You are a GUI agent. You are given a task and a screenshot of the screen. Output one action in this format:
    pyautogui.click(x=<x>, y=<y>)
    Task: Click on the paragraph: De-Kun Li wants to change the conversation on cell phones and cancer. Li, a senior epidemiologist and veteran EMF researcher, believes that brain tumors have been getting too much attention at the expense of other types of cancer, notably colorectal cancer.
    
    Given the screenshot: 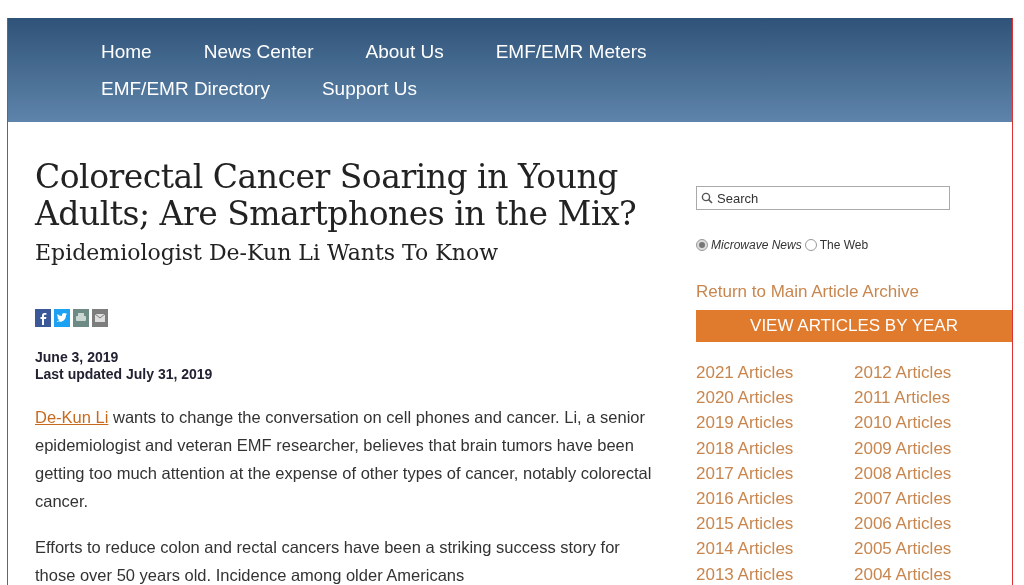 What is the action you would take?
    pyautogui.click(x=344, y=459)
    